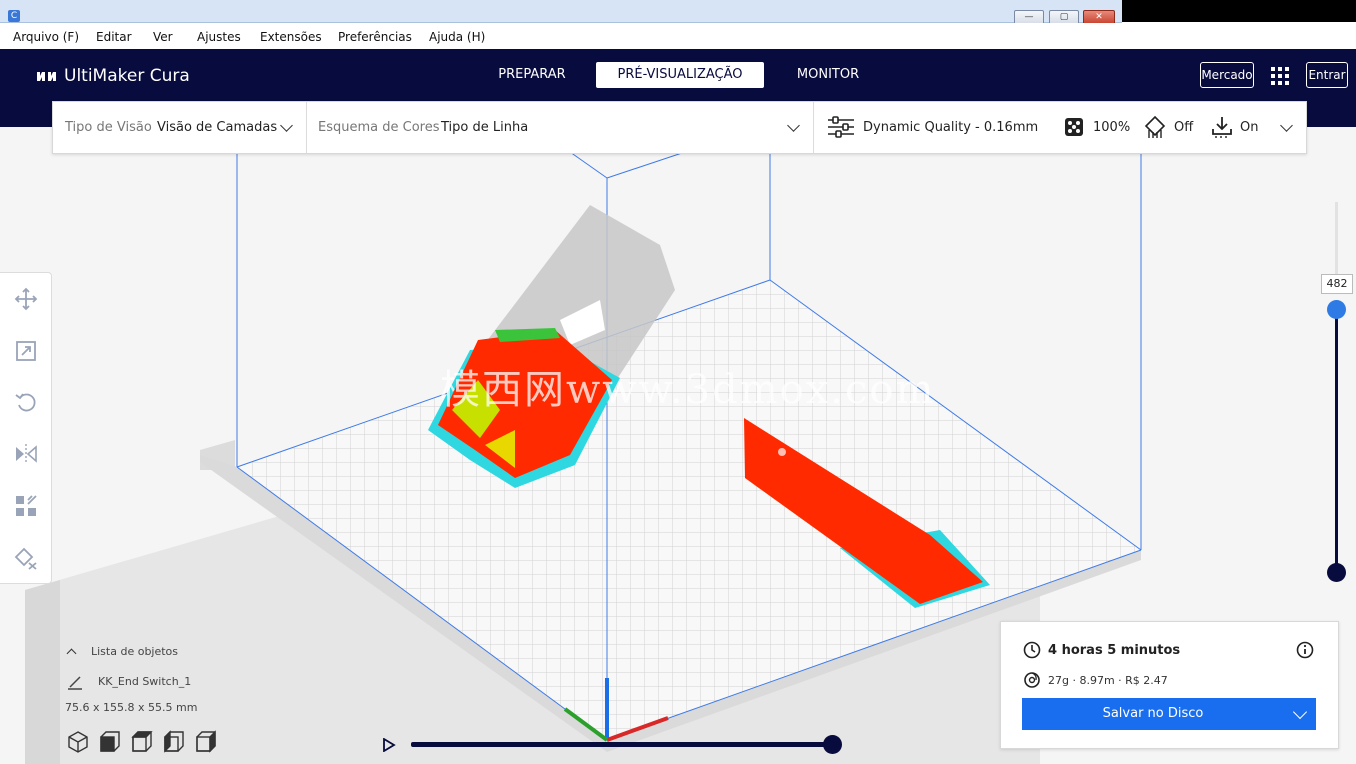 This screenshot has height=764, width=1356. I want to click on support-icon, so click(1155, 126).